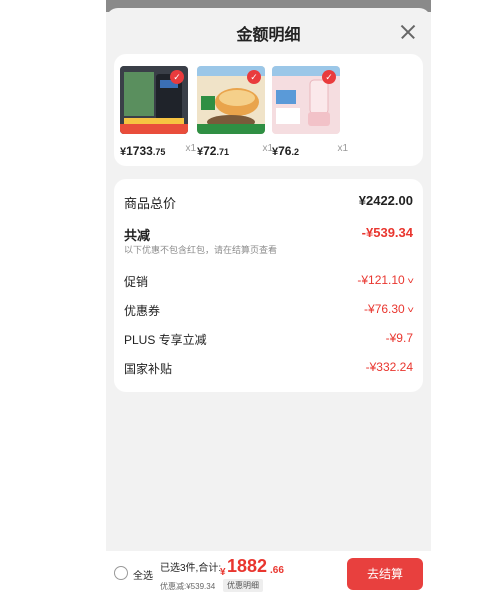  Describe the element at coordinates (235, 150) in the screenshot. I see `product-price: ¥72.71 x1` at that location.